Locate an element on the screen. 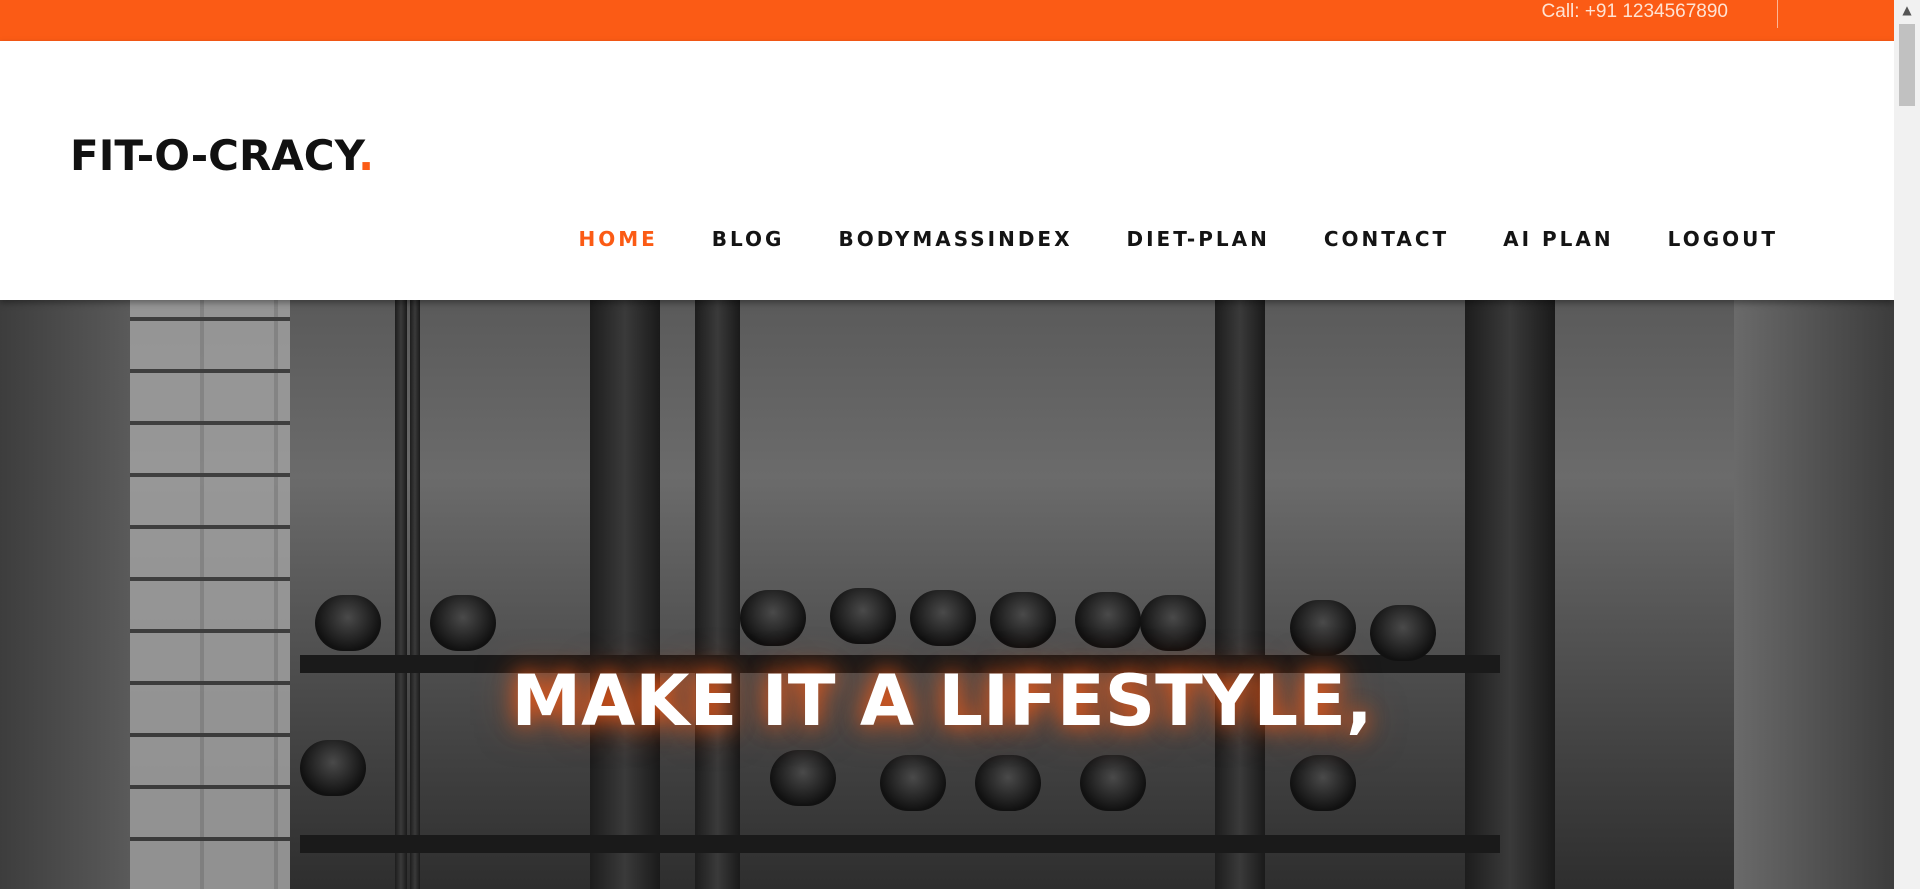  nav-home: HOME is located at coordinates (617, 239).